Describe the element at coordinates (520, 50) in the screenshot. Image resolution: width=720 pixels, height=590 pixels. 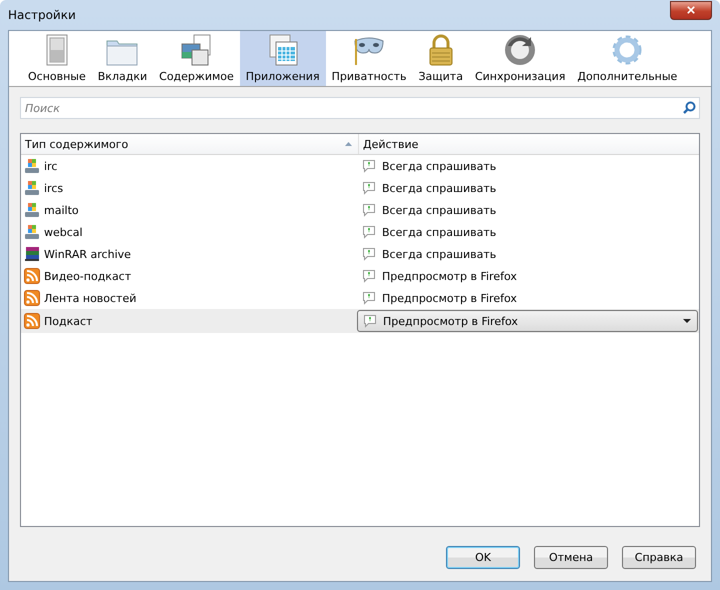
I see `sync-icon` at that location.